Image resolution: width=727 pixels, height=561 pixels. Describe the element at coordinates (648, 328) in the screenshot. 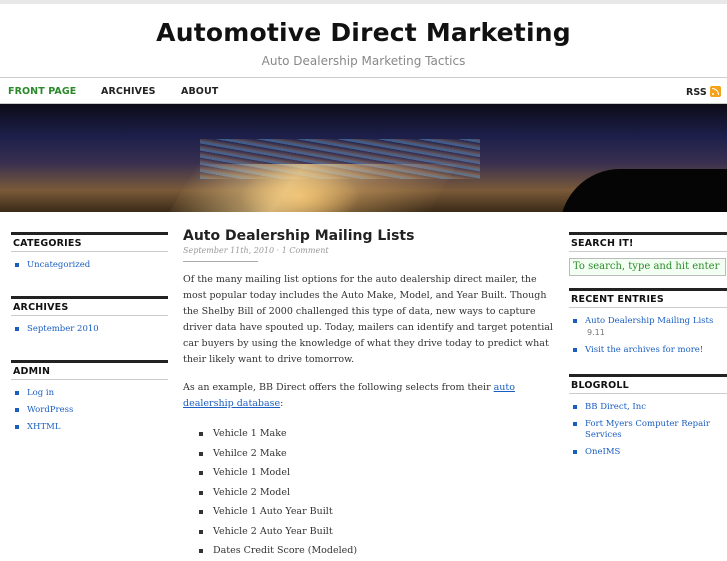

I see `recent-entry-link: Auto Dealership Mailing Lists 9.11` at that location.